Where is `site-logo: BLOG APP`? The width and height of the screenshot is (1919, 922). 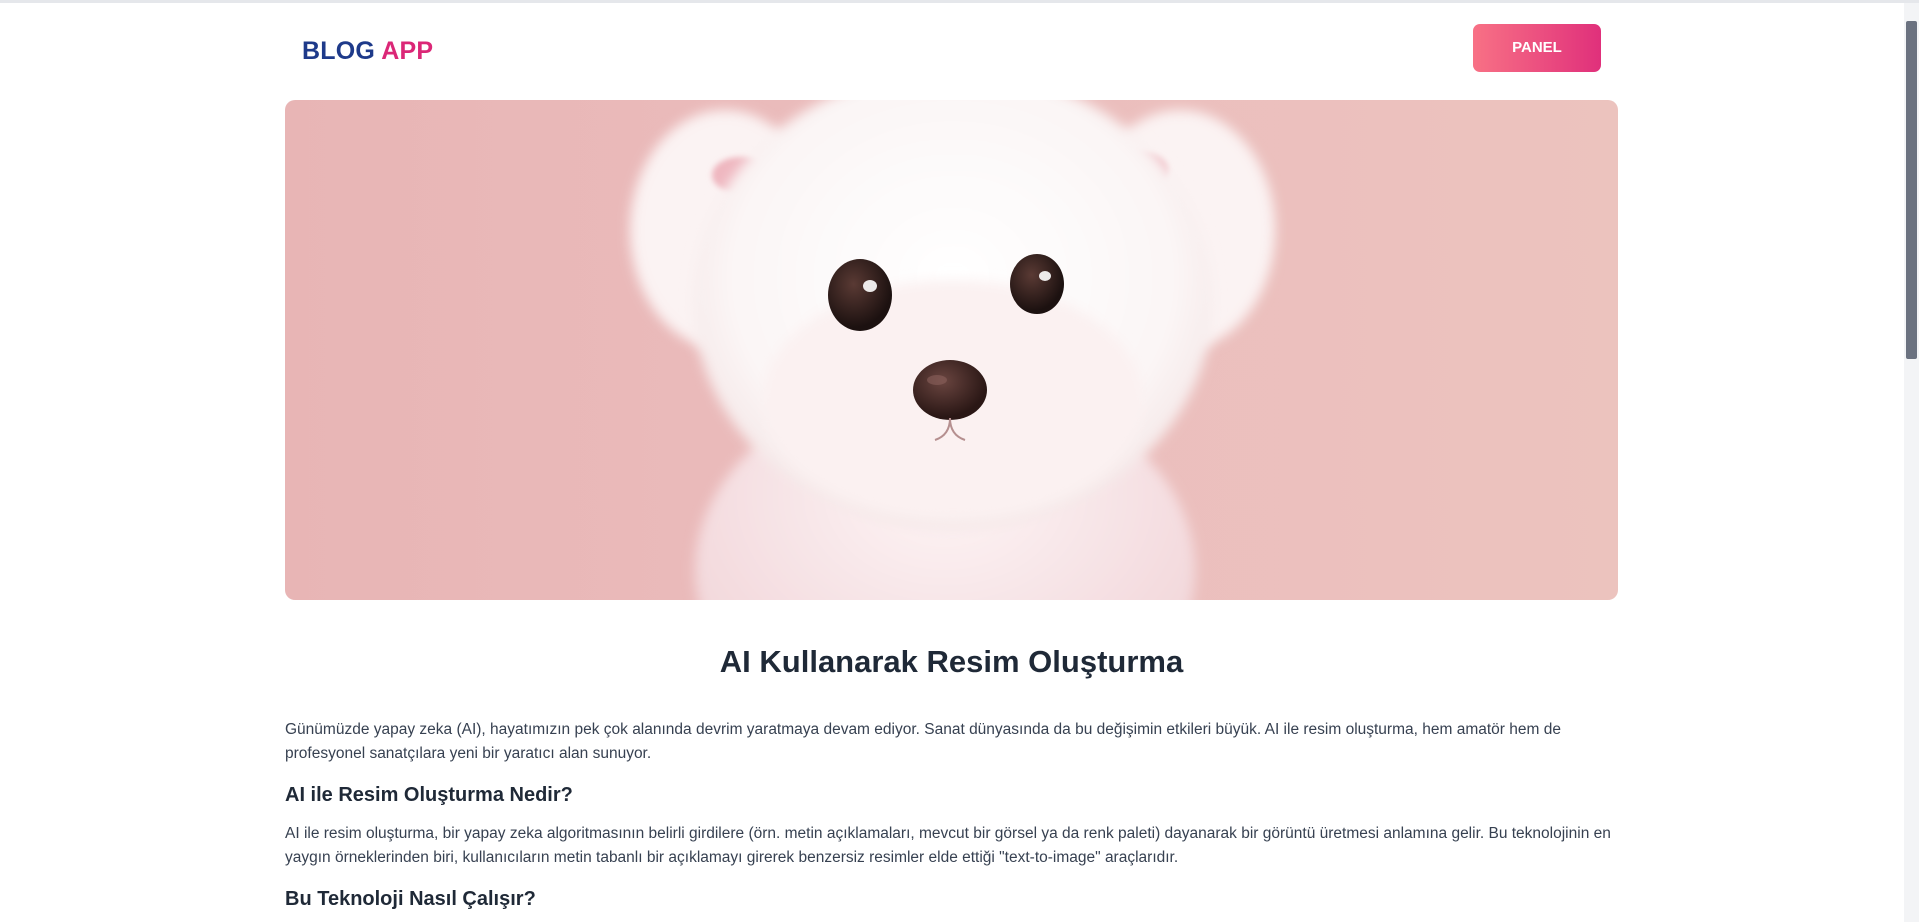 site-logo: BLOG APP is located at coordinates (367, 51).